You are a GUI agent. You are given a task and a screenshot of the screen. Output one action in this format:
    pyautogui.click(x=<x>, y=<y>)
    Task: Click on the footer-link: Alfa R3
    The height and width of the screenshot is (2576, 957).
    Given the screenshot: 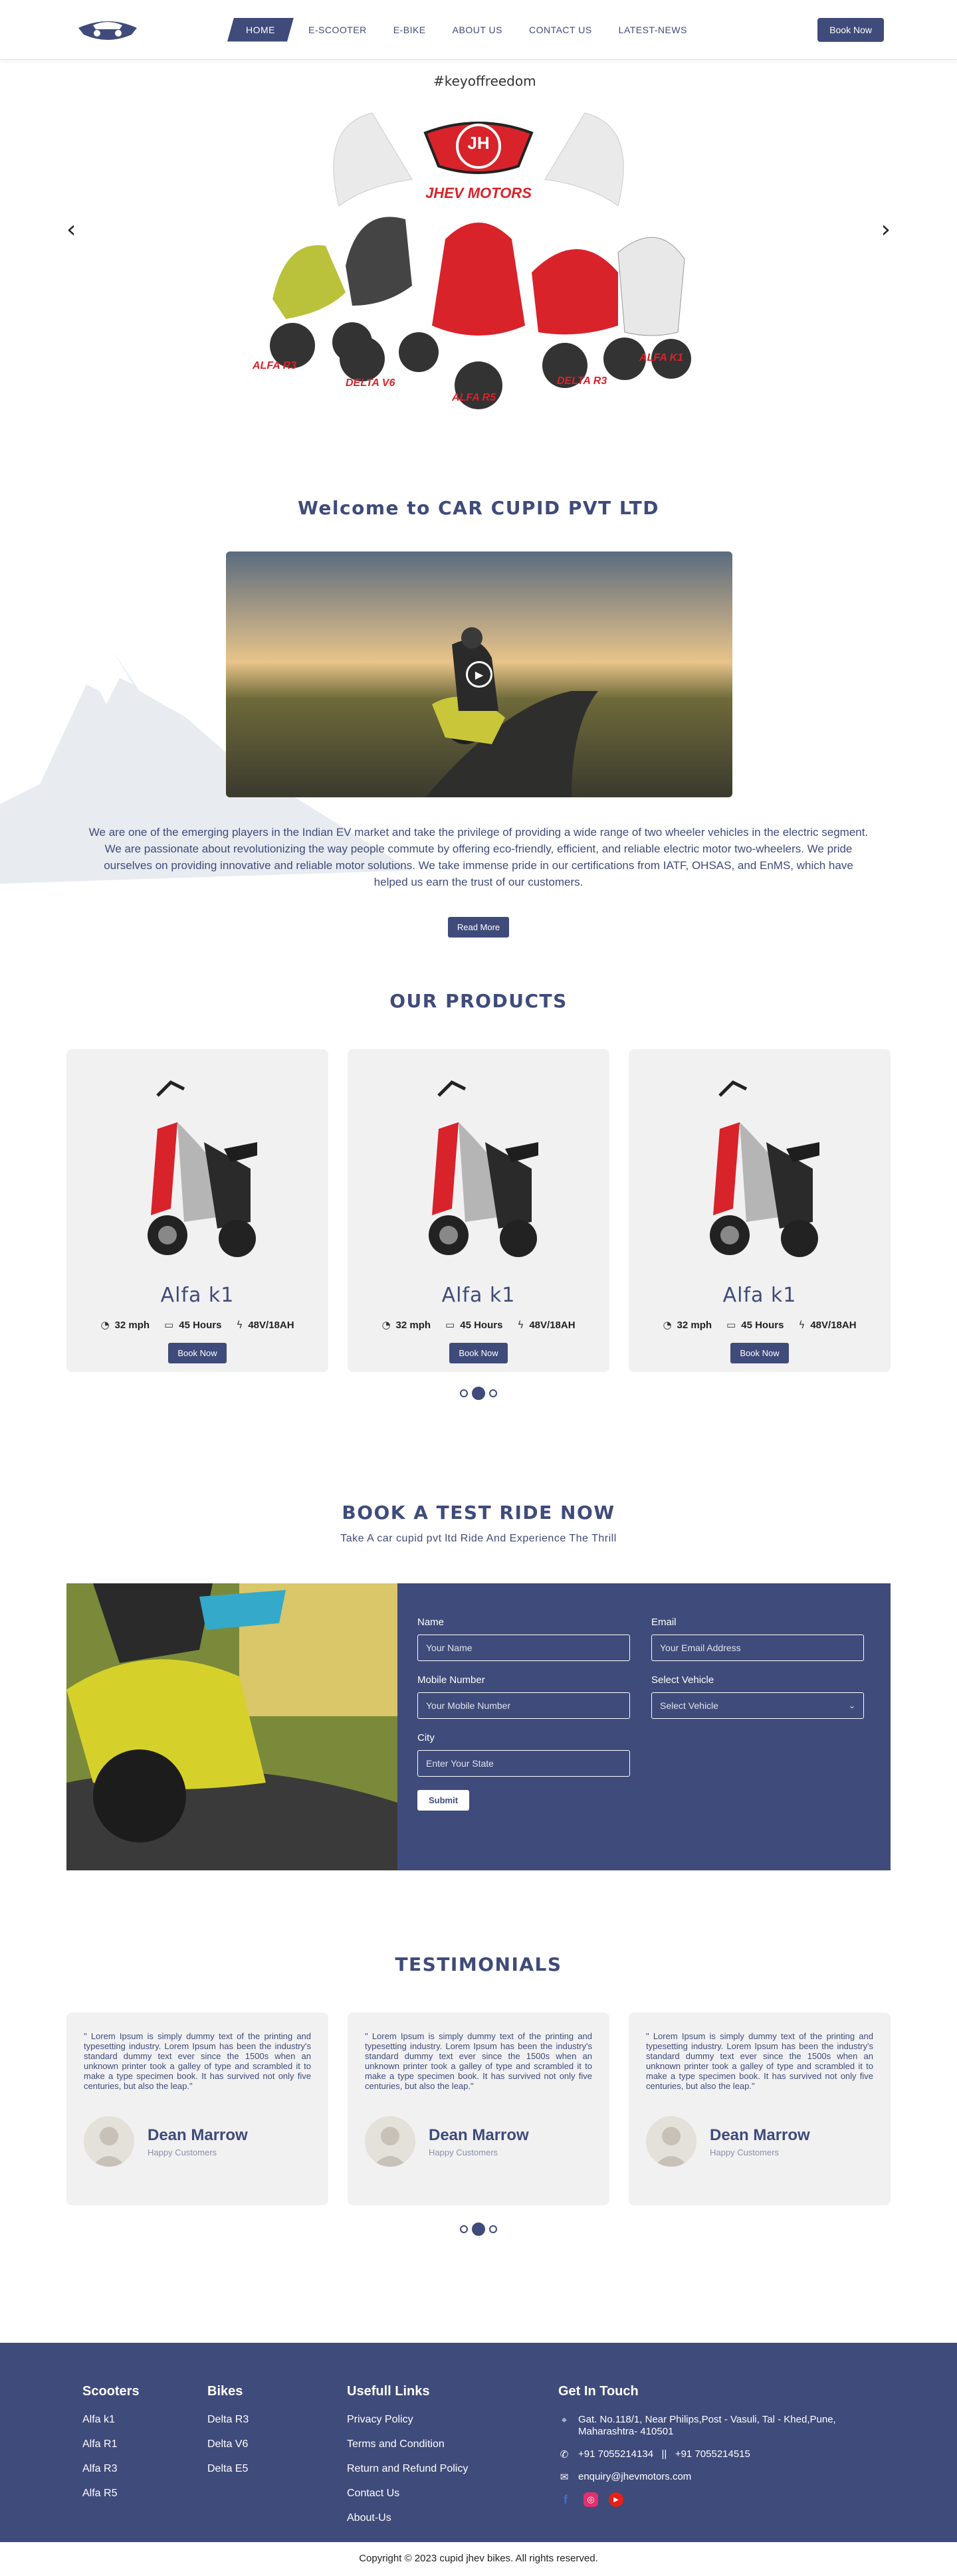 What is the action you would take?
    pyautogui.click(x=144, y=2469)
    